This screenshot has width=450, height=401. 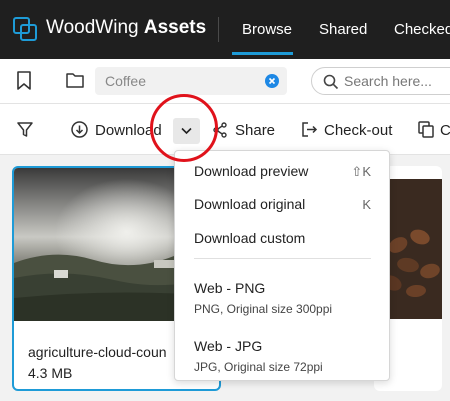 What do you see at coordinates (79, 129) in the screenshot?
I see `download-icon` at bounding box center [79, 129].